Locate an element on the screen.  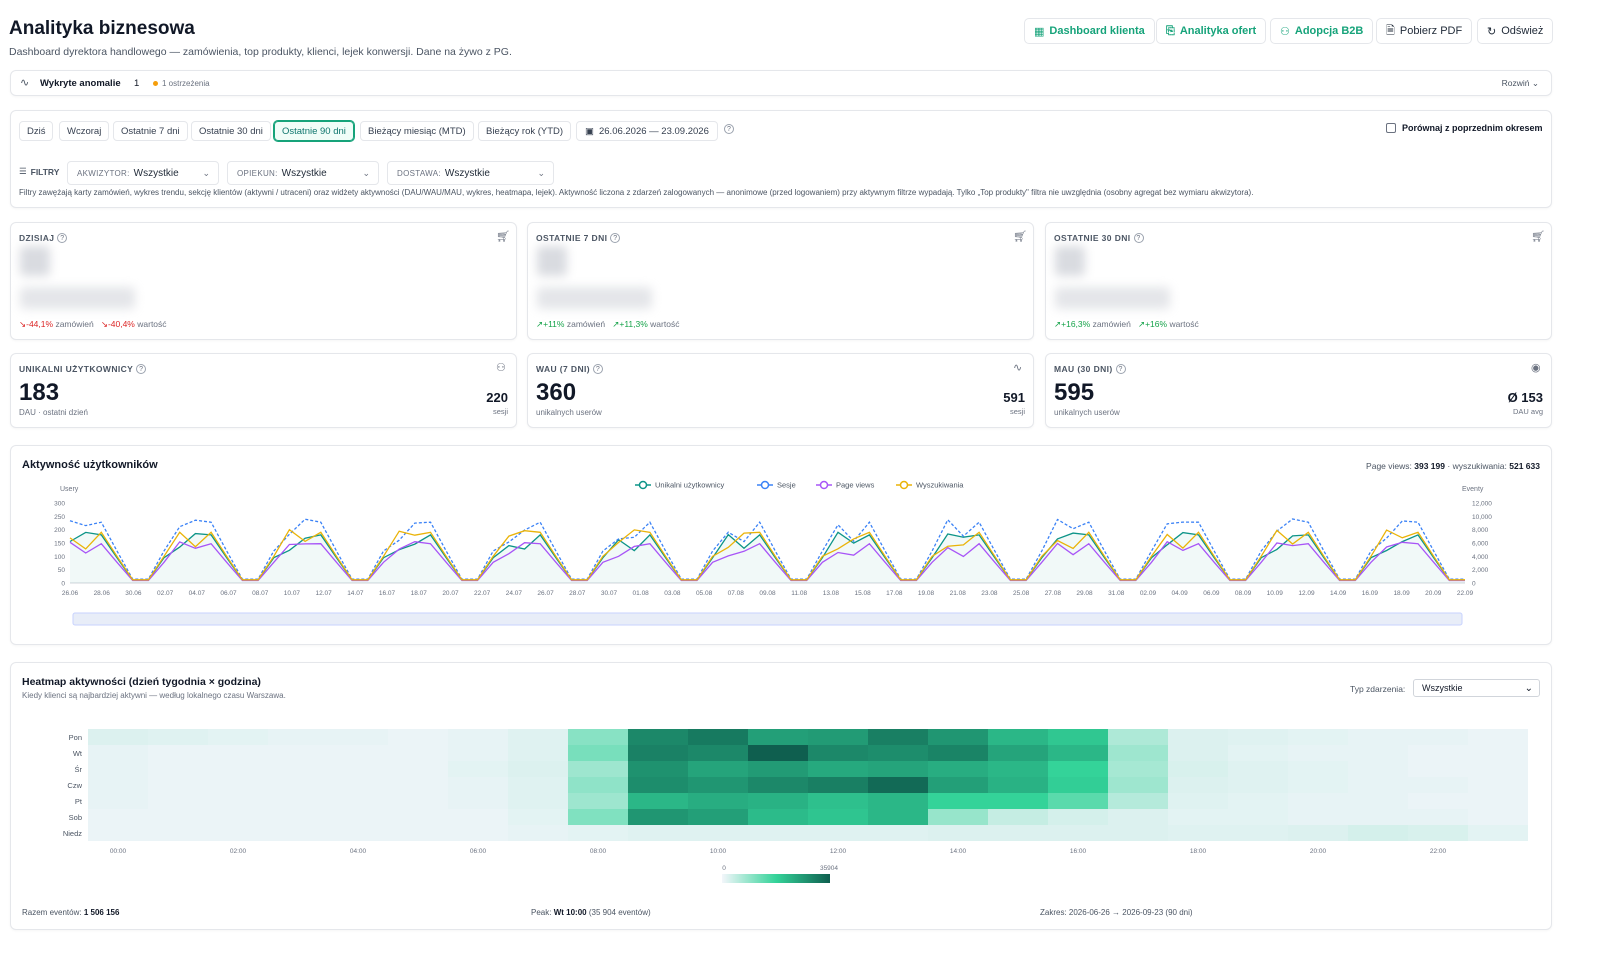
event-type-select: Wszystkie ⌄ is located at coordinates (1476, 688).